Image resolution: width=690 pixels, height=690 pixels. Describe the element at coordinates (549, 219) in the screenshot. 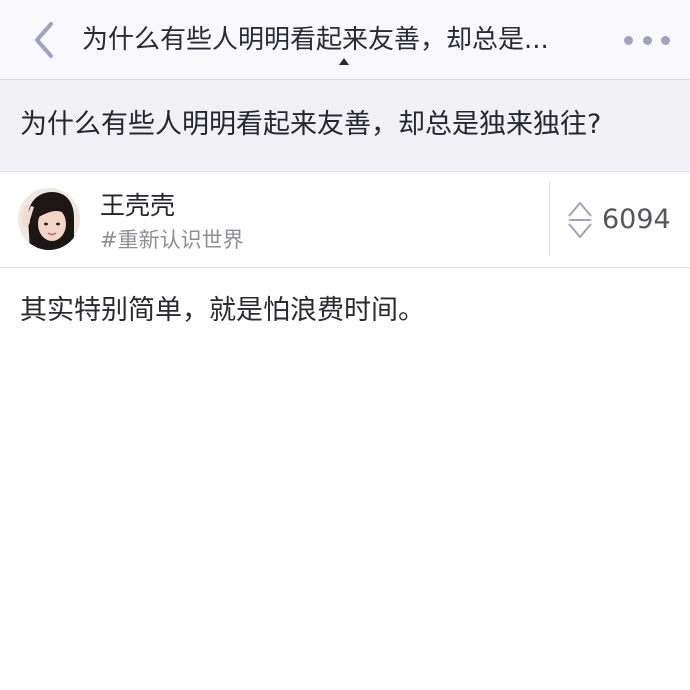

I see `divider` at that location.